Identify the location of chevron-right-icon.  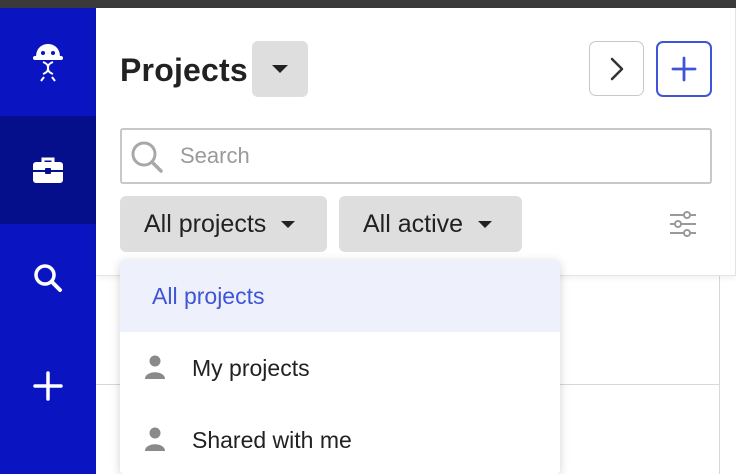
(616, 68).